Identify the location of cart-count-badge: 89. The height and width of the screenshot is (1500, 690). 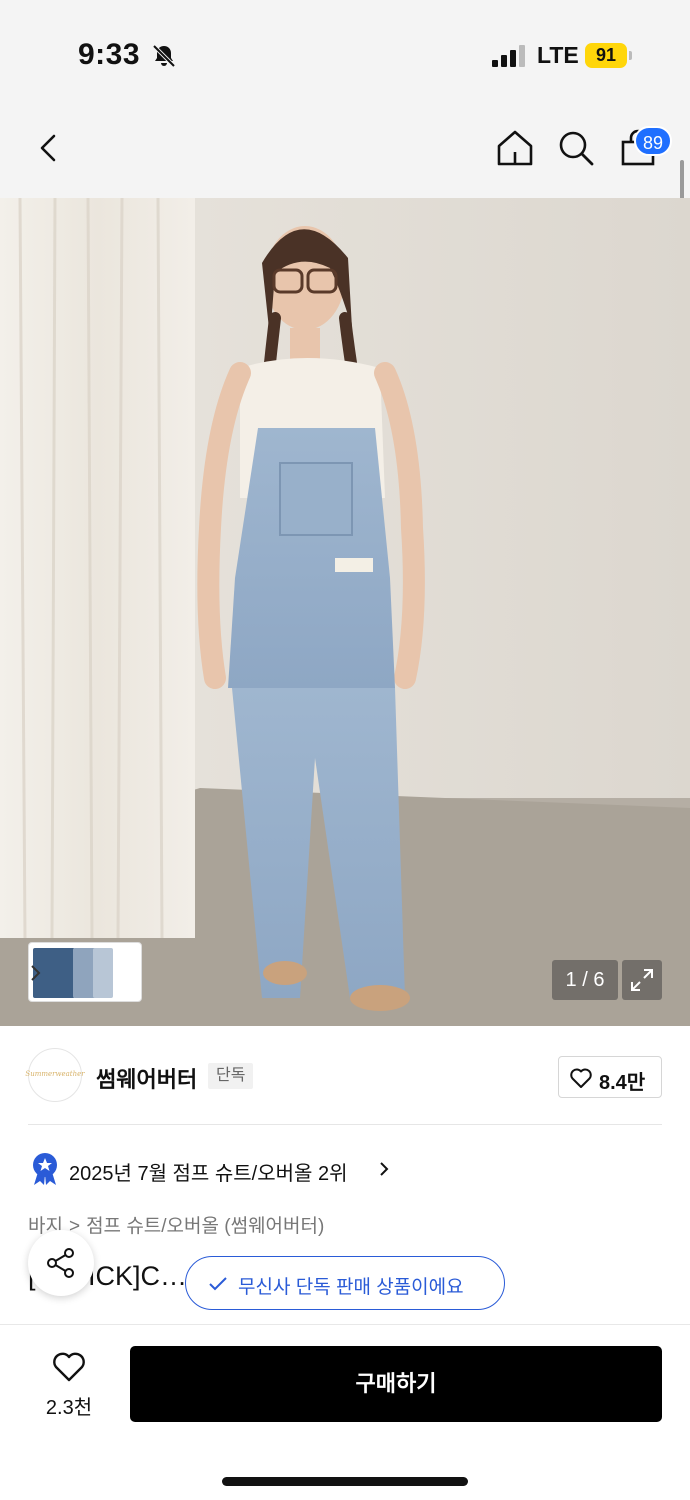
(653, 141).